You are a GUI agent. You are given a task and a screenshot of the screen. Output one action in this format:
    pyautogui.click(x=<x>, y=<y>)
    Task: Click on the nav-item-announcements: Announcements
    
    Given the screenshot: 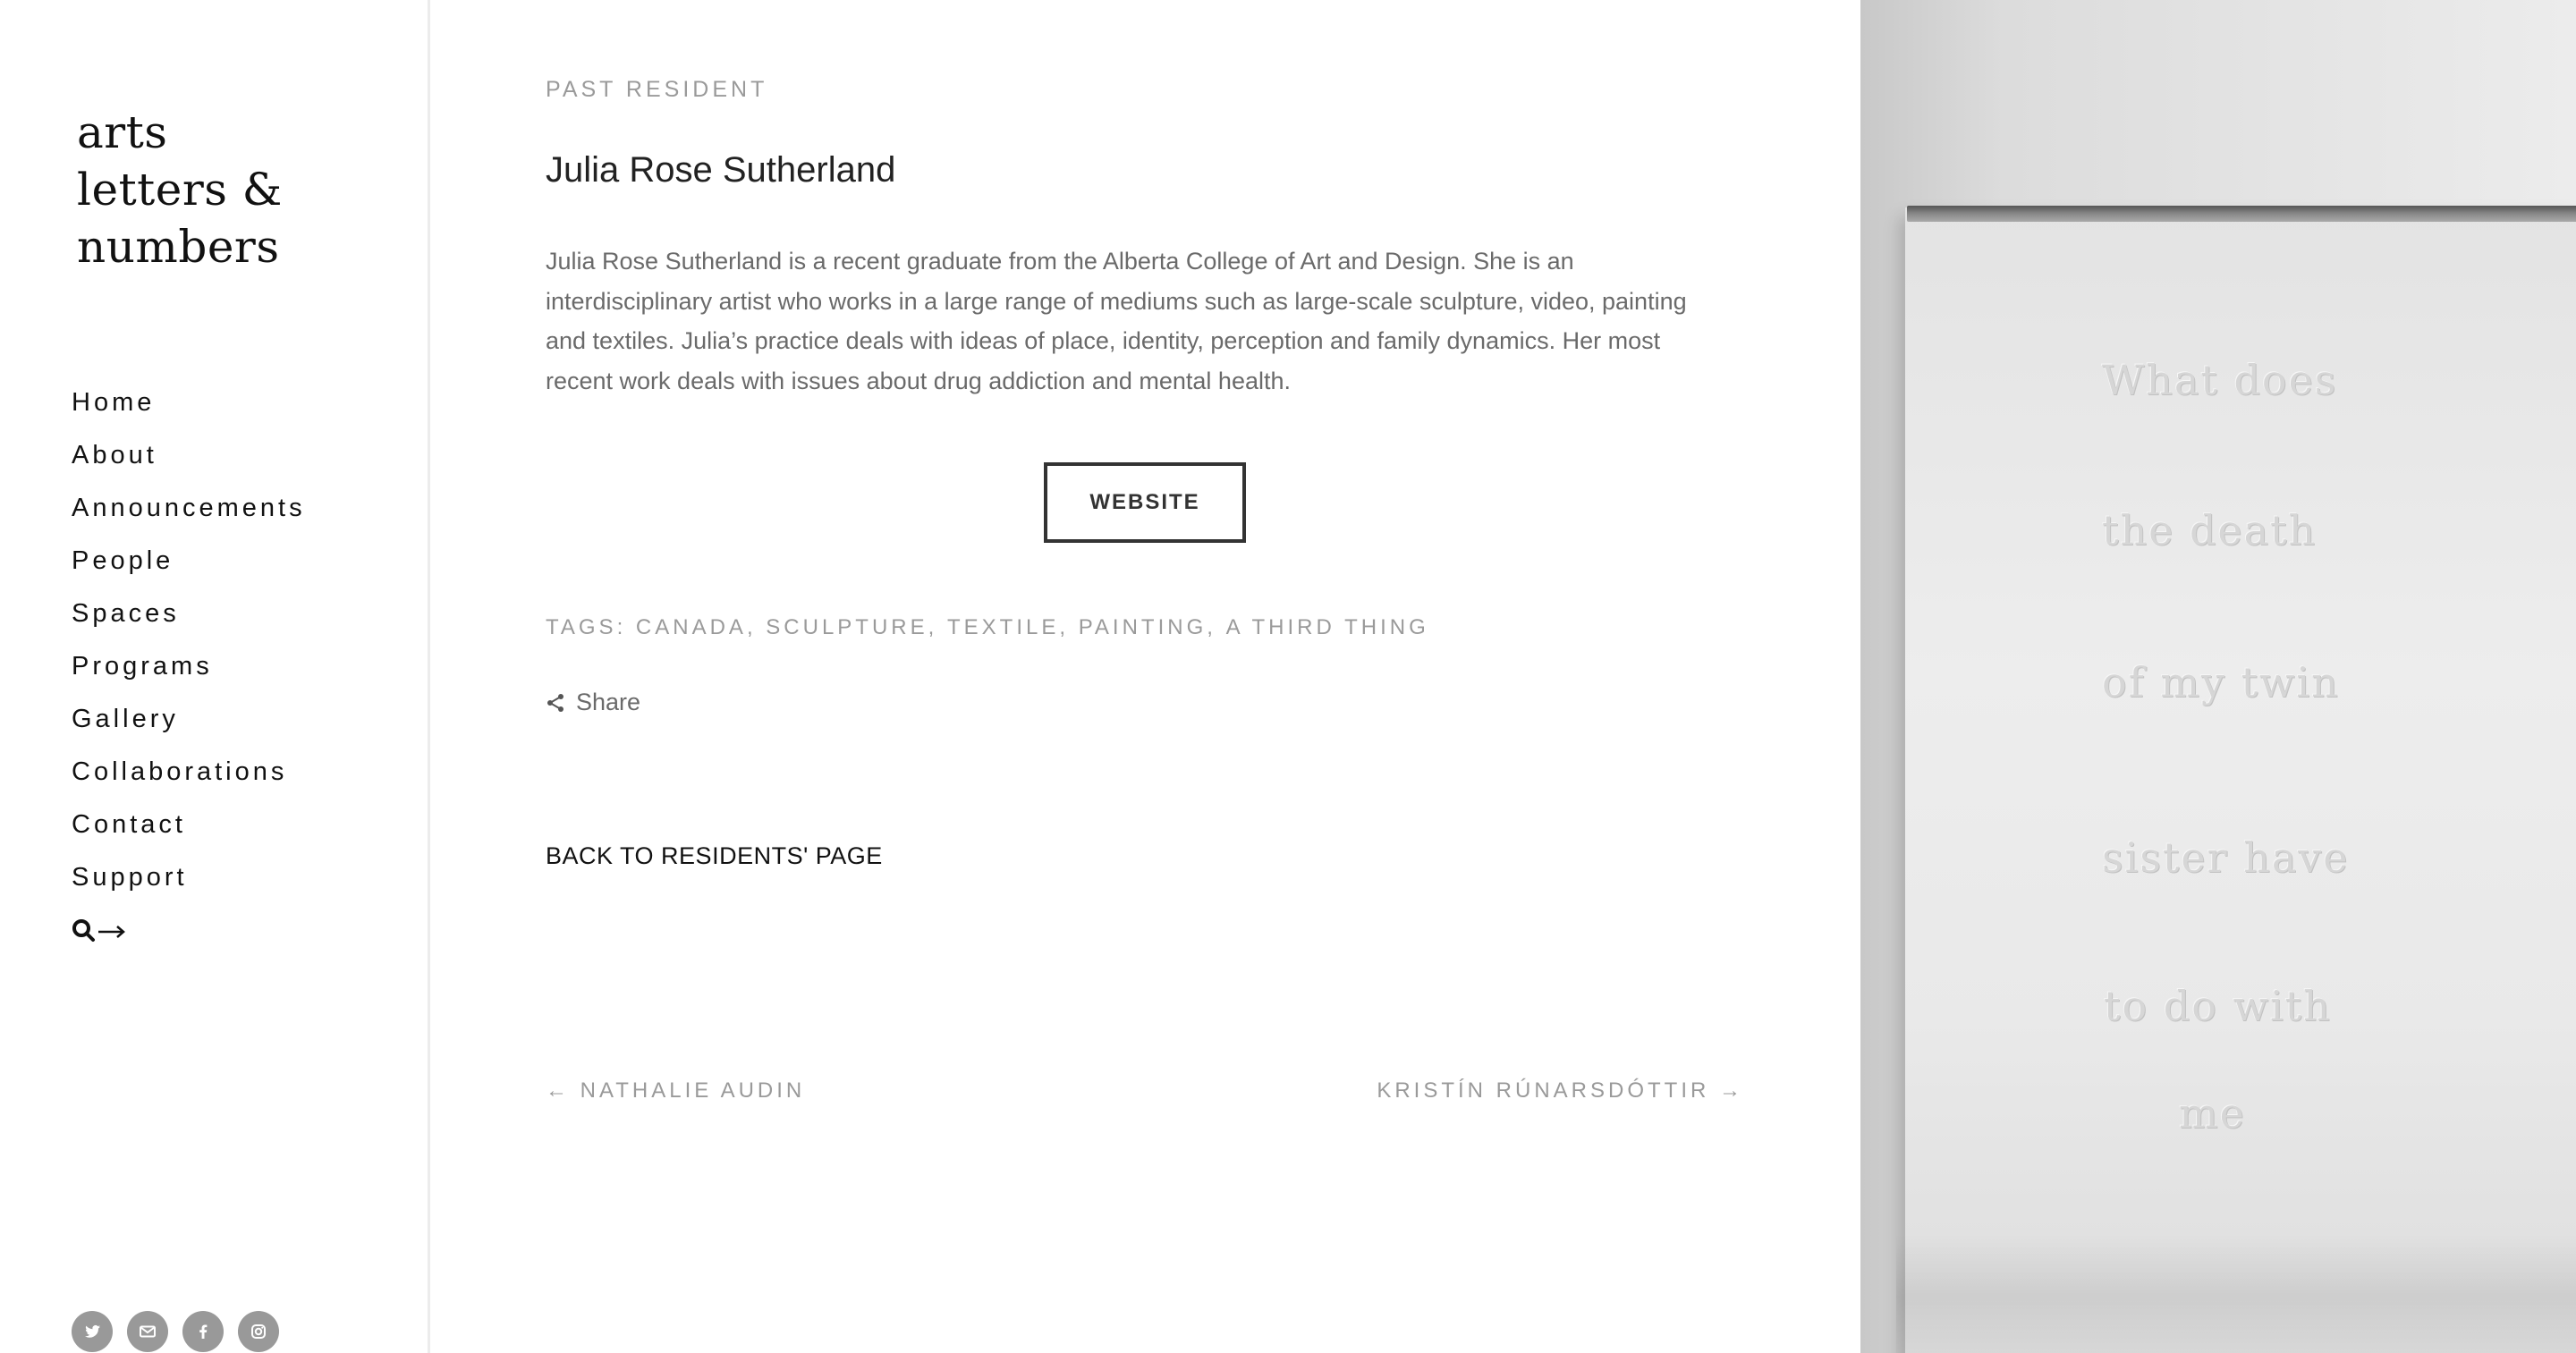 What is the action you would take?
    pyautogui.click(x=189, y=516)
    